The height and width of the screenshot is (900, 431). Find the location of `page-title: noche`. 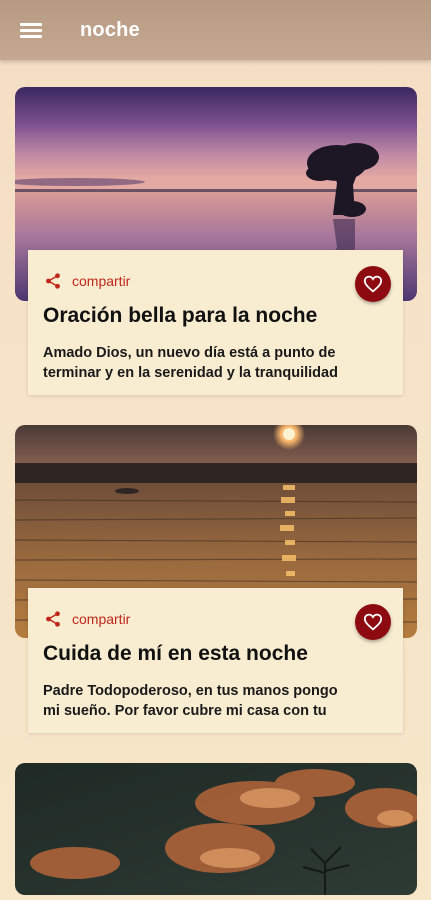

page-title: noche is located at coordinates (110, 29).